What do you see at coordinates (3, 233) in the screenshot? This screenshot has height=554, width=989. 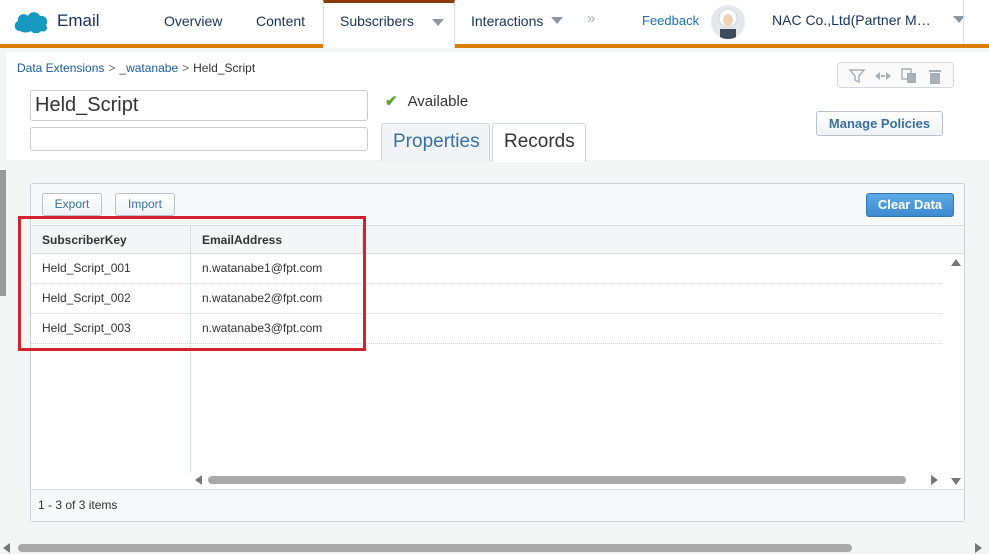 I see `collapse-handle` at bounding box center [3, 233].